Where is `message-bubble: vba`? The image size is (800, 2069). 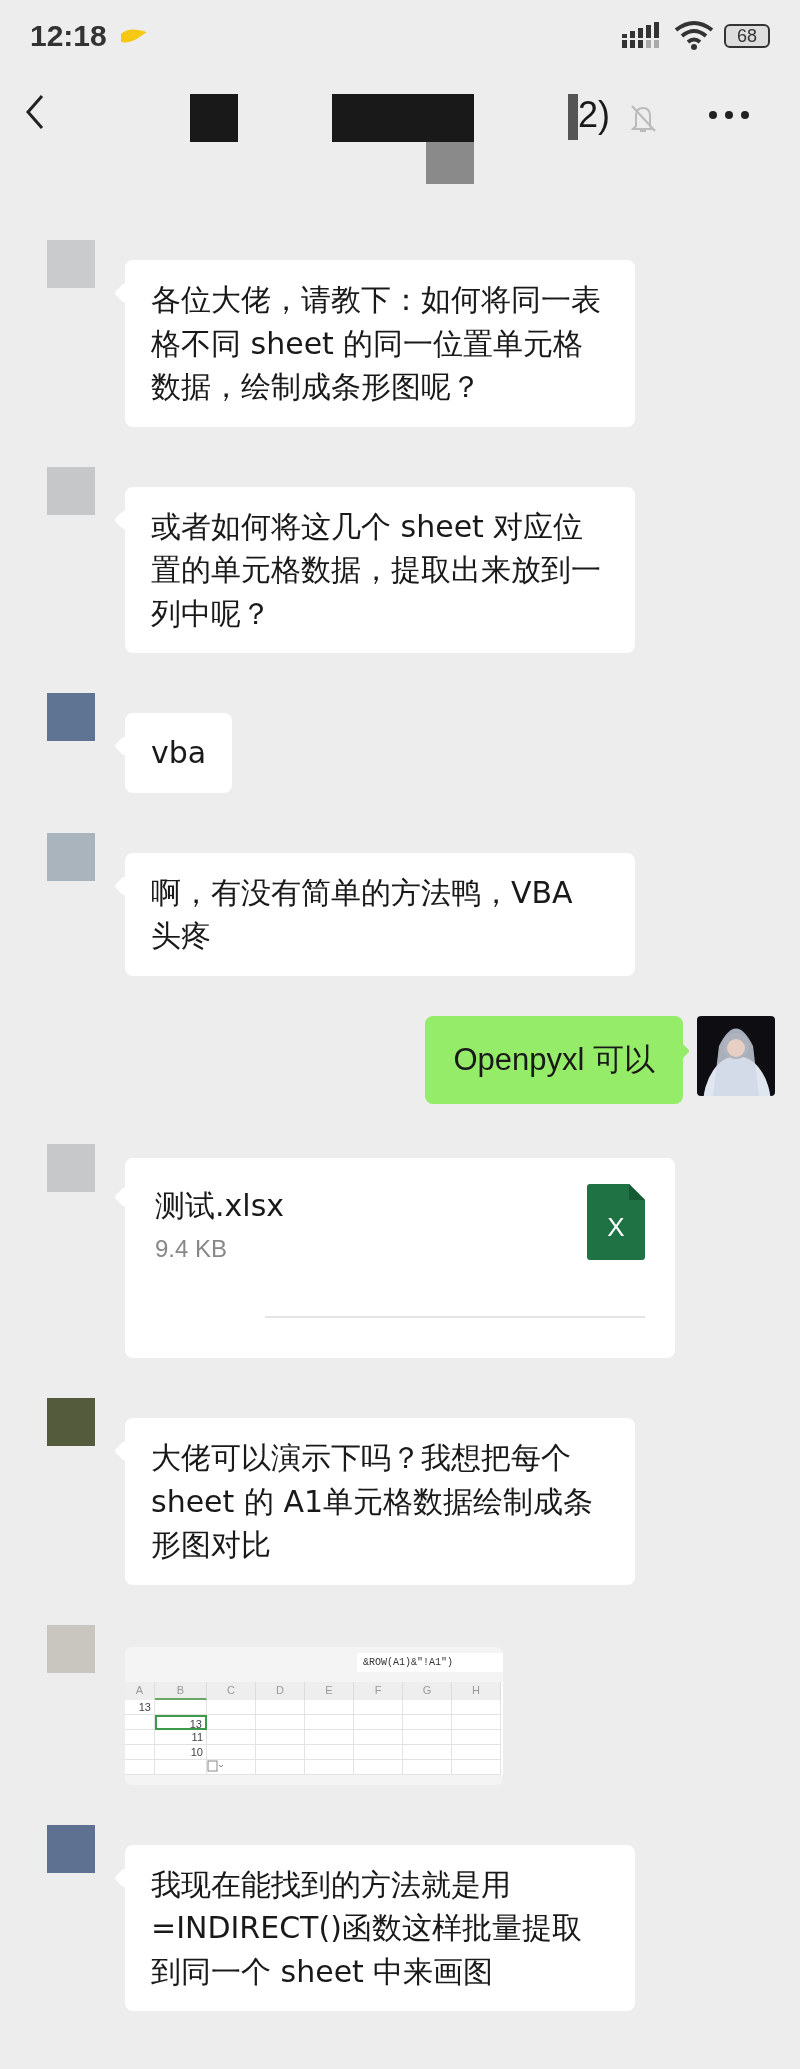 message-bubble: vba is located at coordinates (179, 753).